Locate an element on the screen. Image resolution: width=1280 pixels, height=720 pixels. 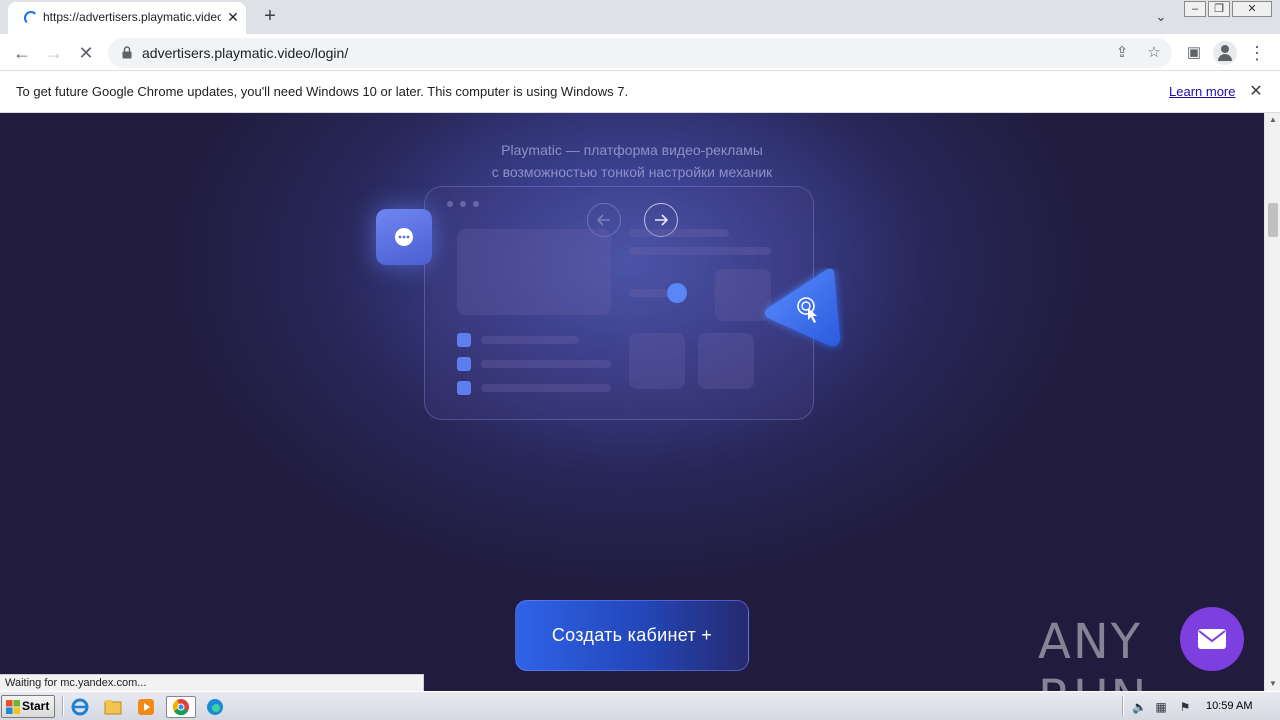
create-account-label: Создать кабинет + is located at coordinates (632, 635).